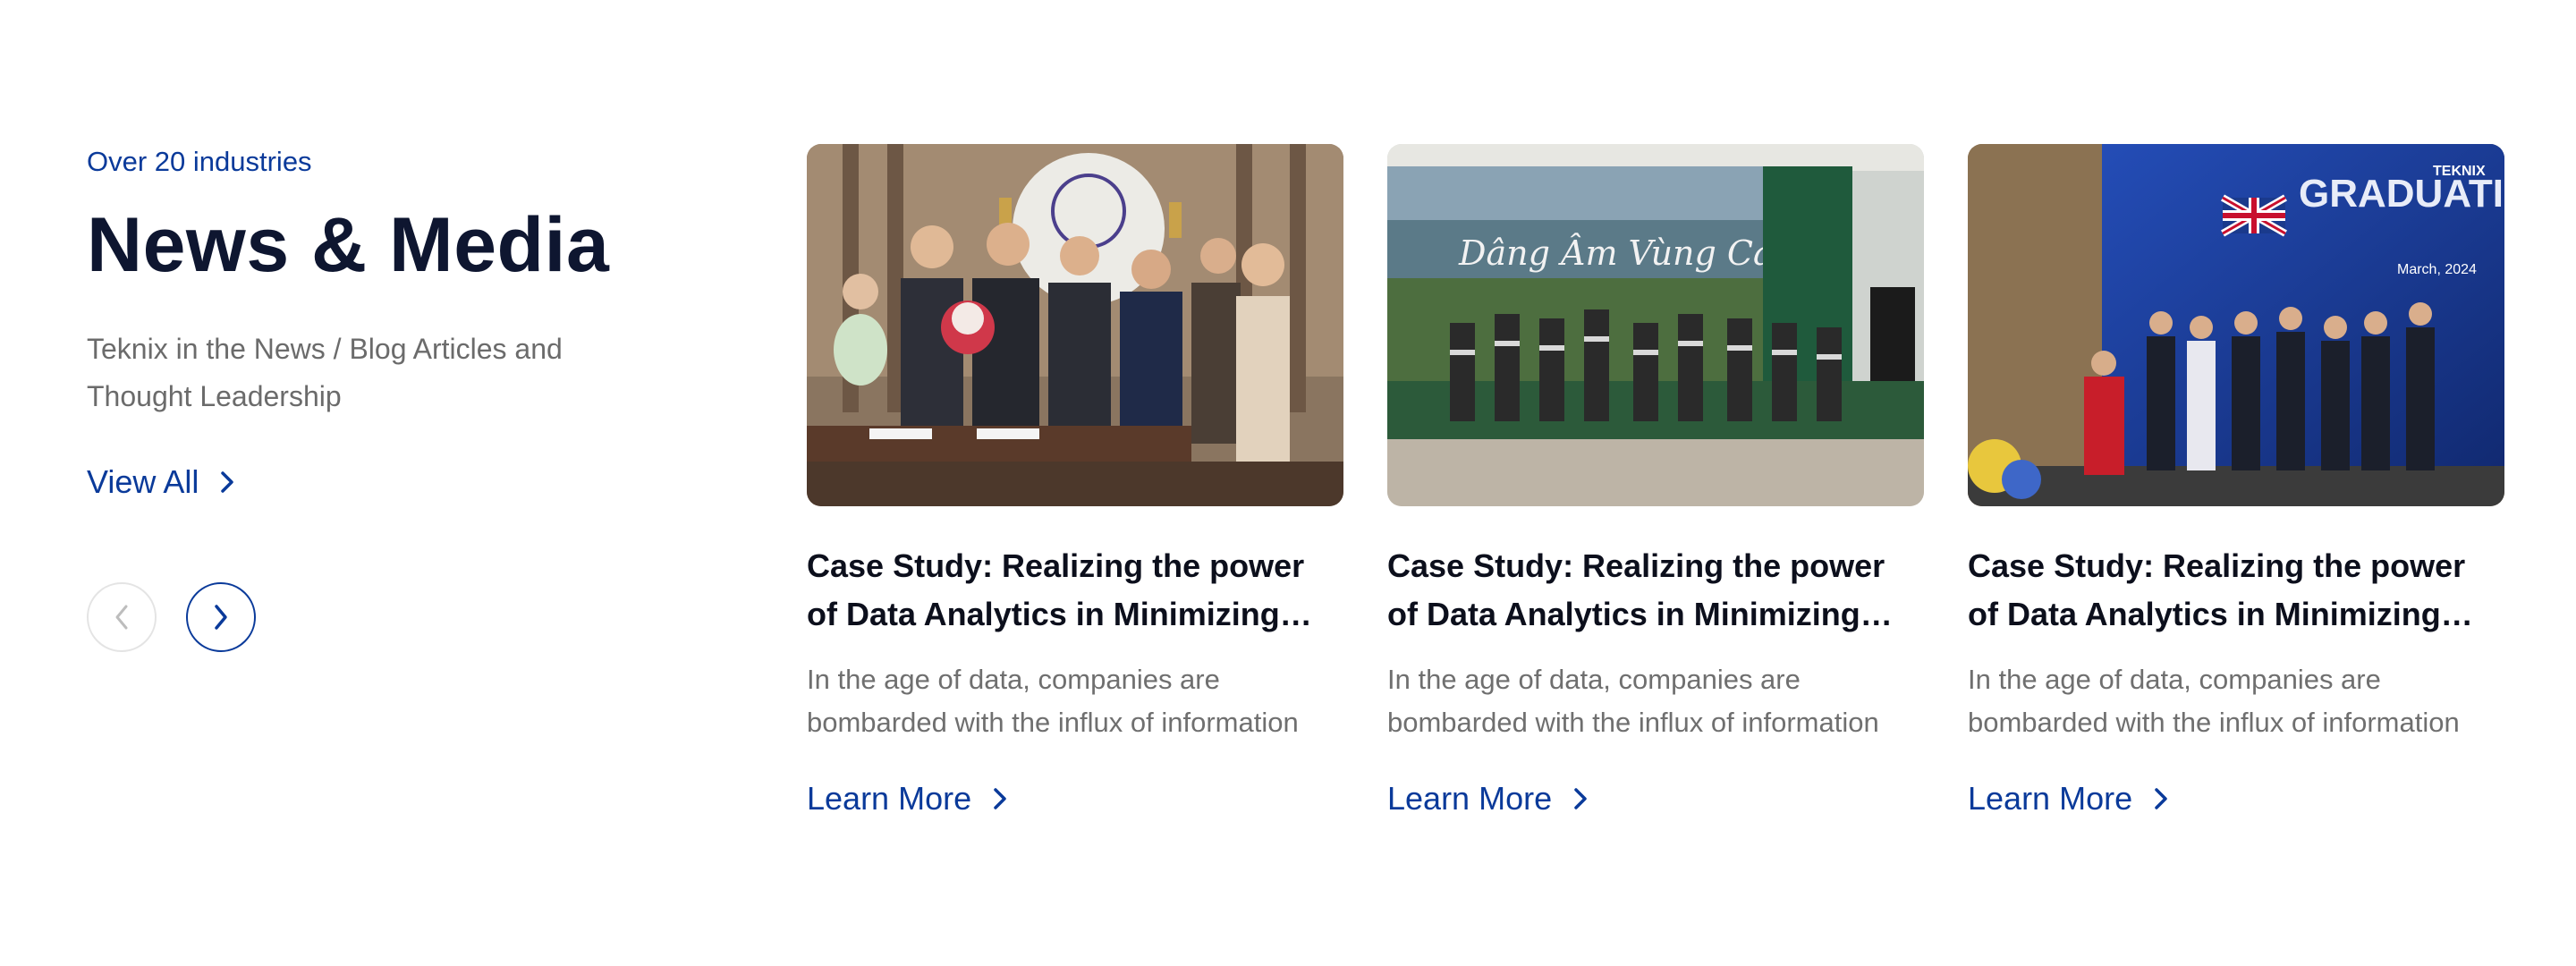  What do you see at coordinates (2437, 269) in the screenshot?
I see `banner-date: March, 2024` at bounding box center [2437, 269].